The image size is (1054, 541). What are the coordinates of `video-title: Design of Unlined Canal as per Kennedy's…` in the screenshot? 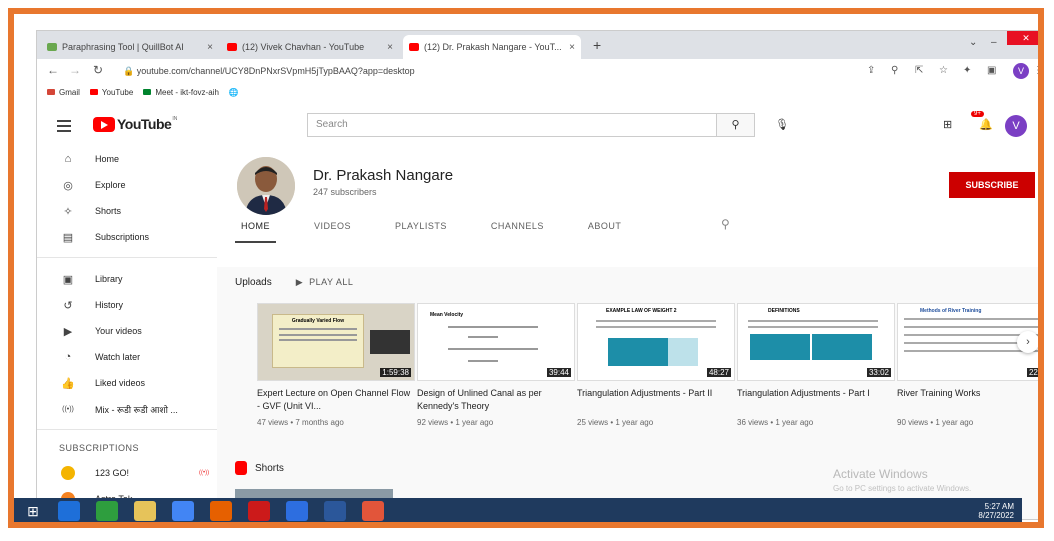 It's located at (496, 400).